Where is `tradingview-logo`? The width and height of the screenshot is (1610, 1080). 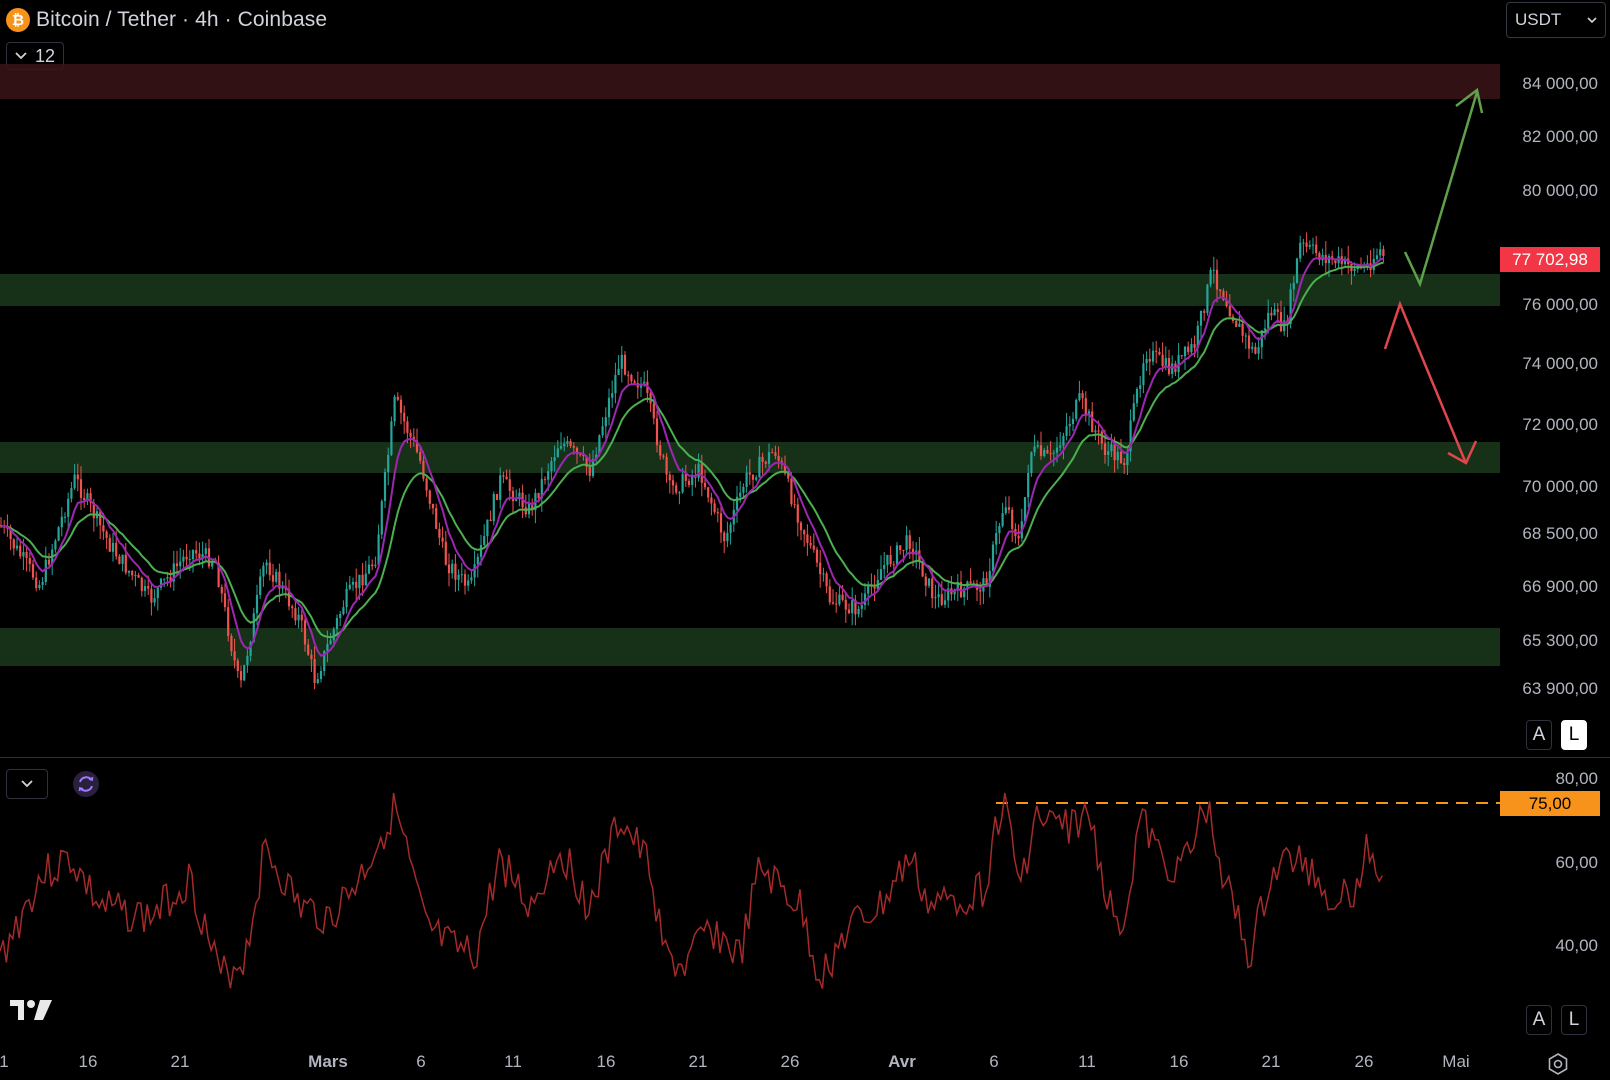
tradingview-logo is located at coordinates (33, 1010).